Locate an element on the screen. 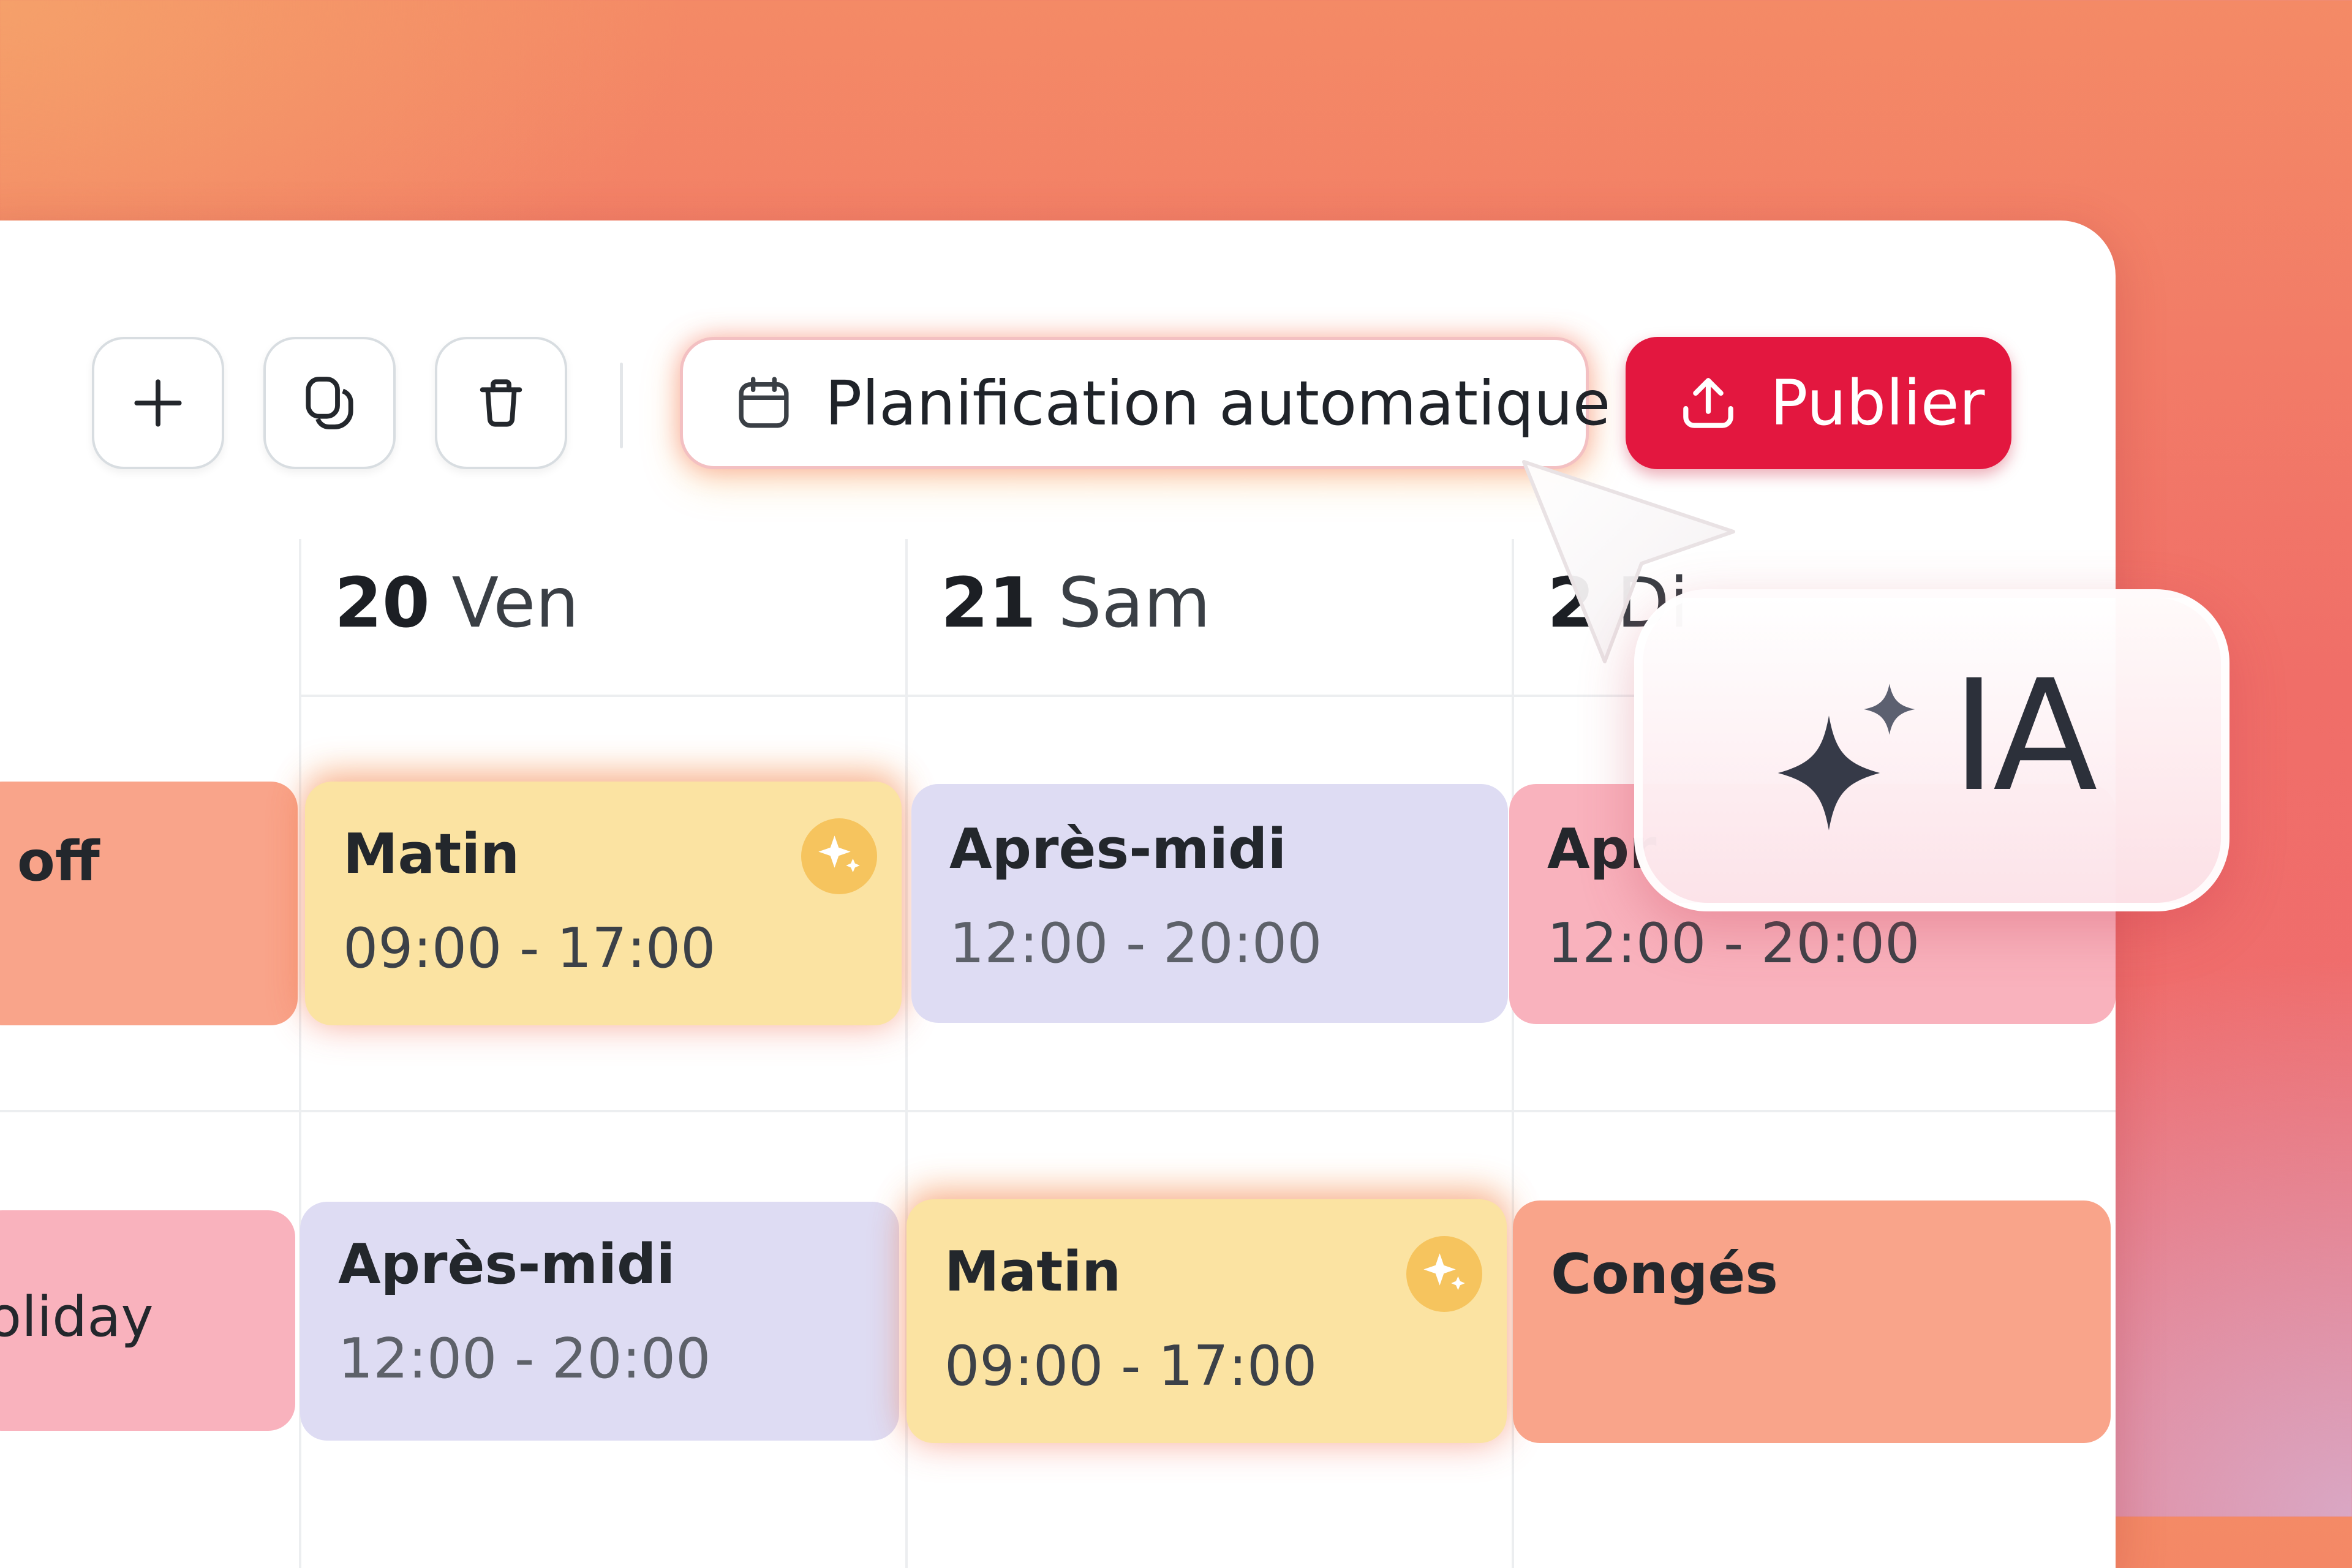 The width and height of the screenshot is (2352, 1568). day-header-sat: 21 Sam is located at coordinates (1075, 604).